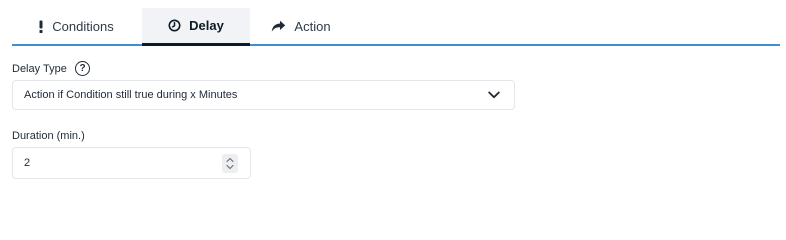  Describe the element at coordinates (83, 26) in the screenshot. I see `tab-label: Conditions` at that location.